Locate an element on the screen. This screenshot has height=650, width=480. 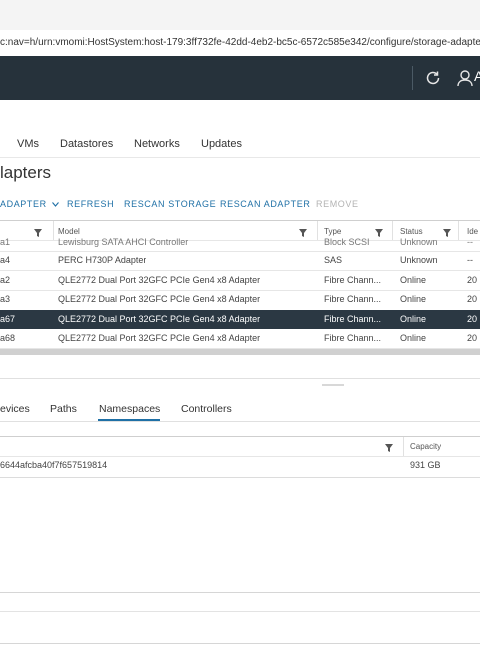
adapter-cell: a68 is located at coordinates (8, 338).